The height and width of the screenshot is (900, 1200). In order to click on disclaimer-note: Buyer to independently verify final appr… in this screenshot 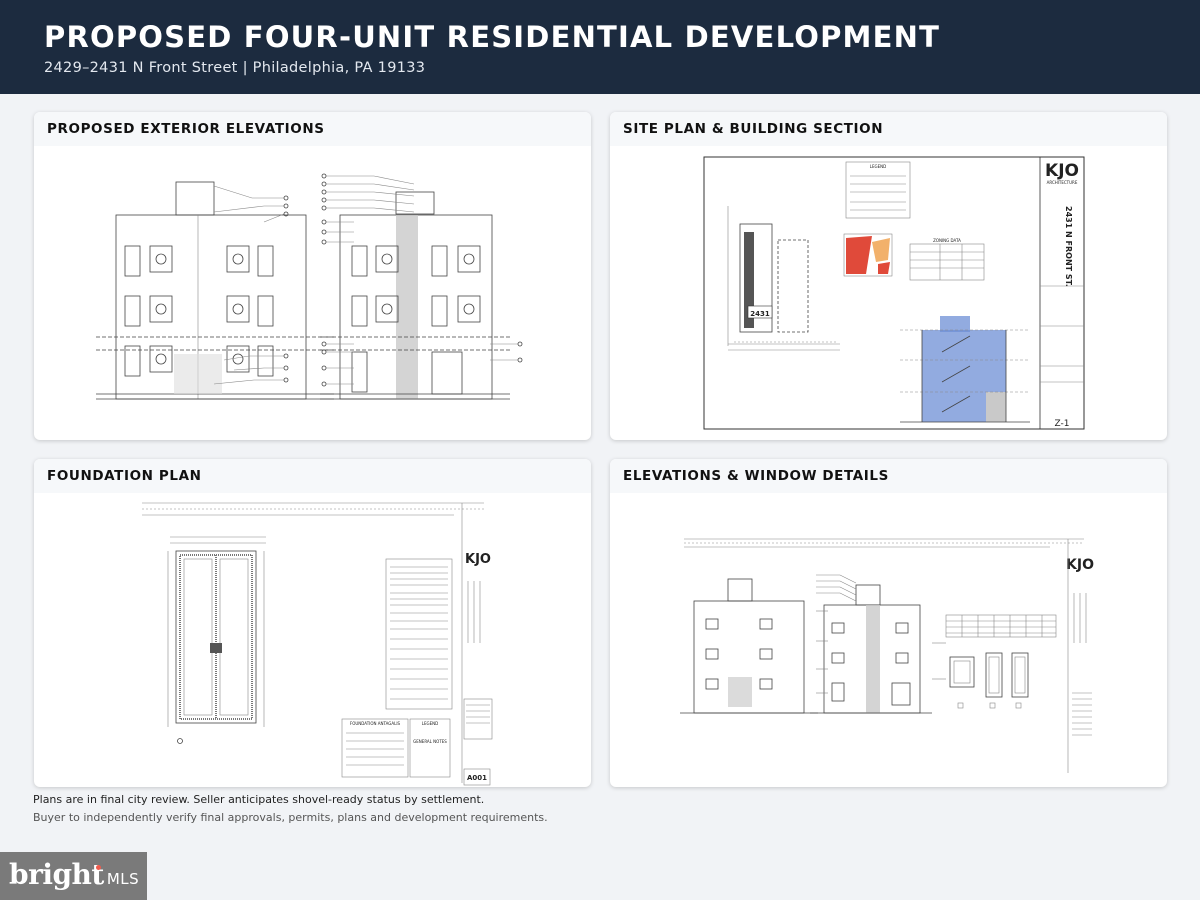, I will do `click(290, 817)`.